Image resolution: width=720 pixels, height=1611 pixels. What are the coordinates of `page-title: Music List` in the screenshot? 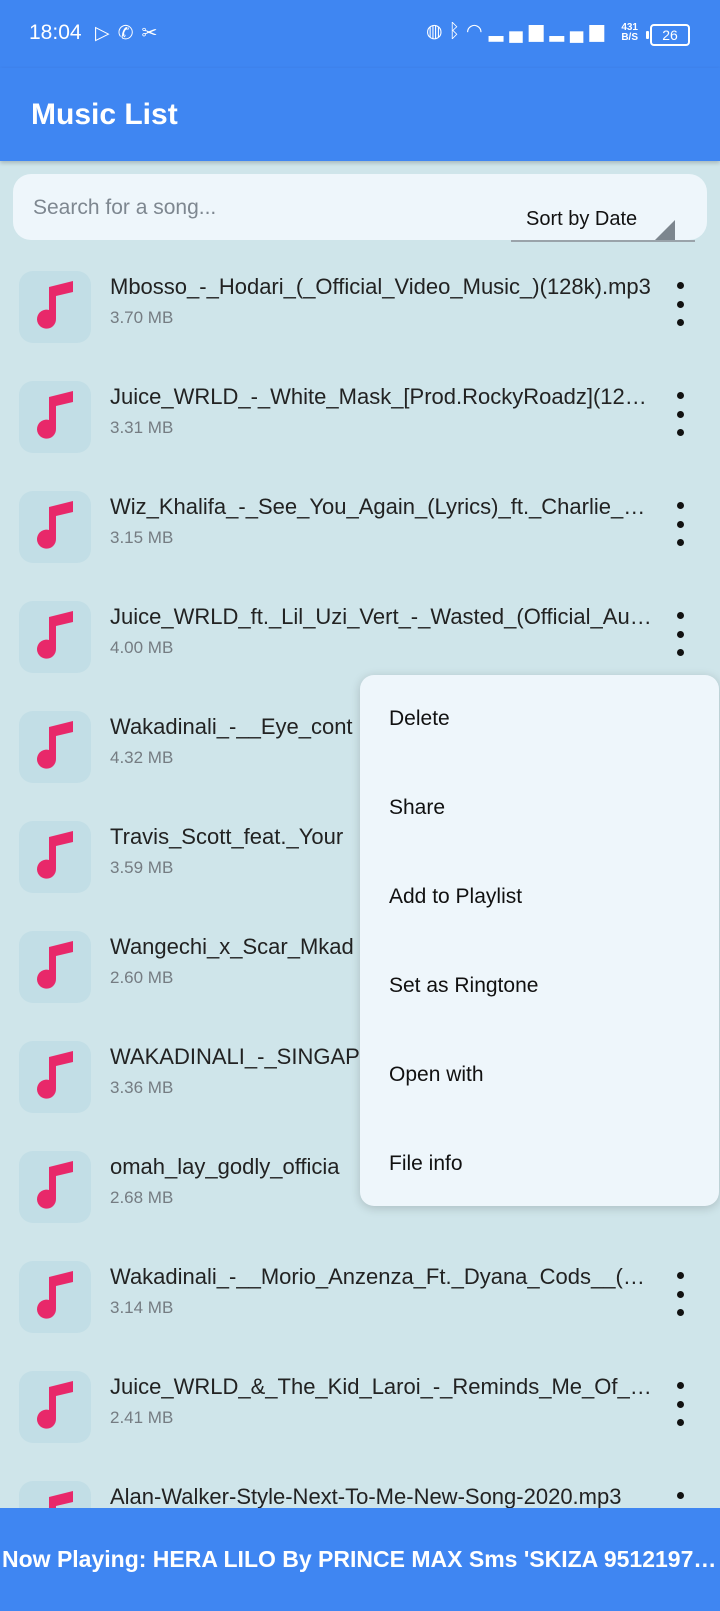 It's located at (104, 114).